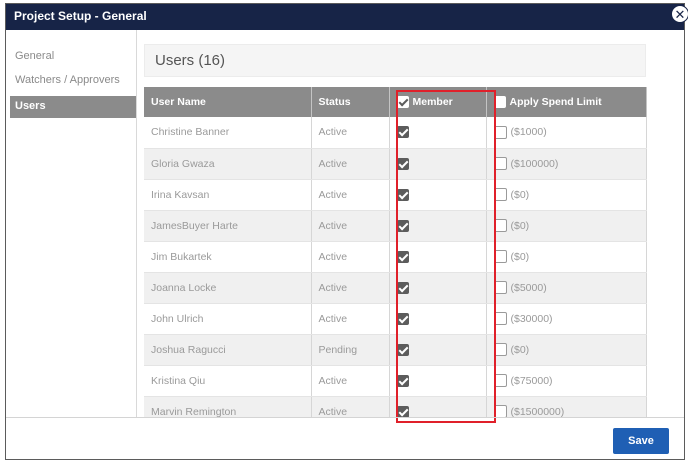  I want to click on footer-divider, so click(345, 417).